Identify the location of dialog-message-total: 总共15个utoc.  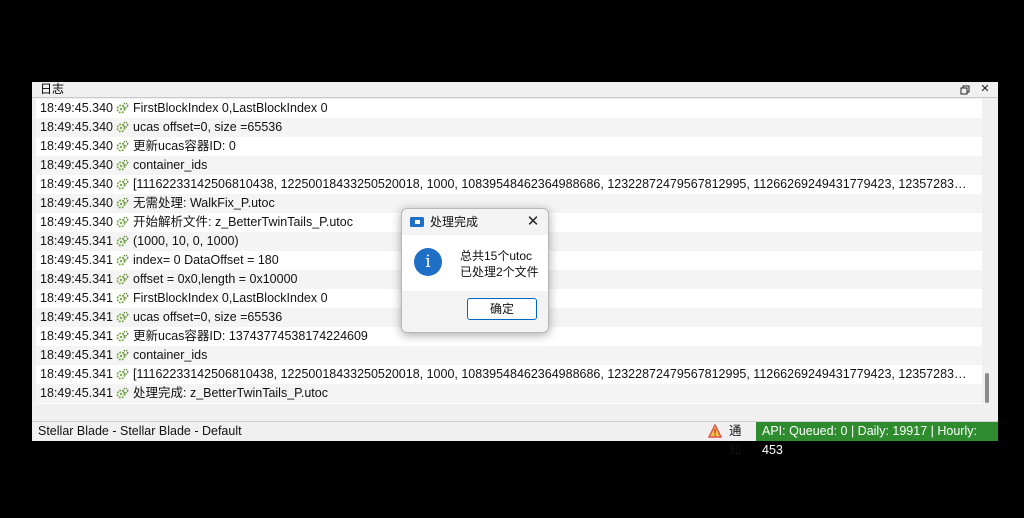
(496, 256).